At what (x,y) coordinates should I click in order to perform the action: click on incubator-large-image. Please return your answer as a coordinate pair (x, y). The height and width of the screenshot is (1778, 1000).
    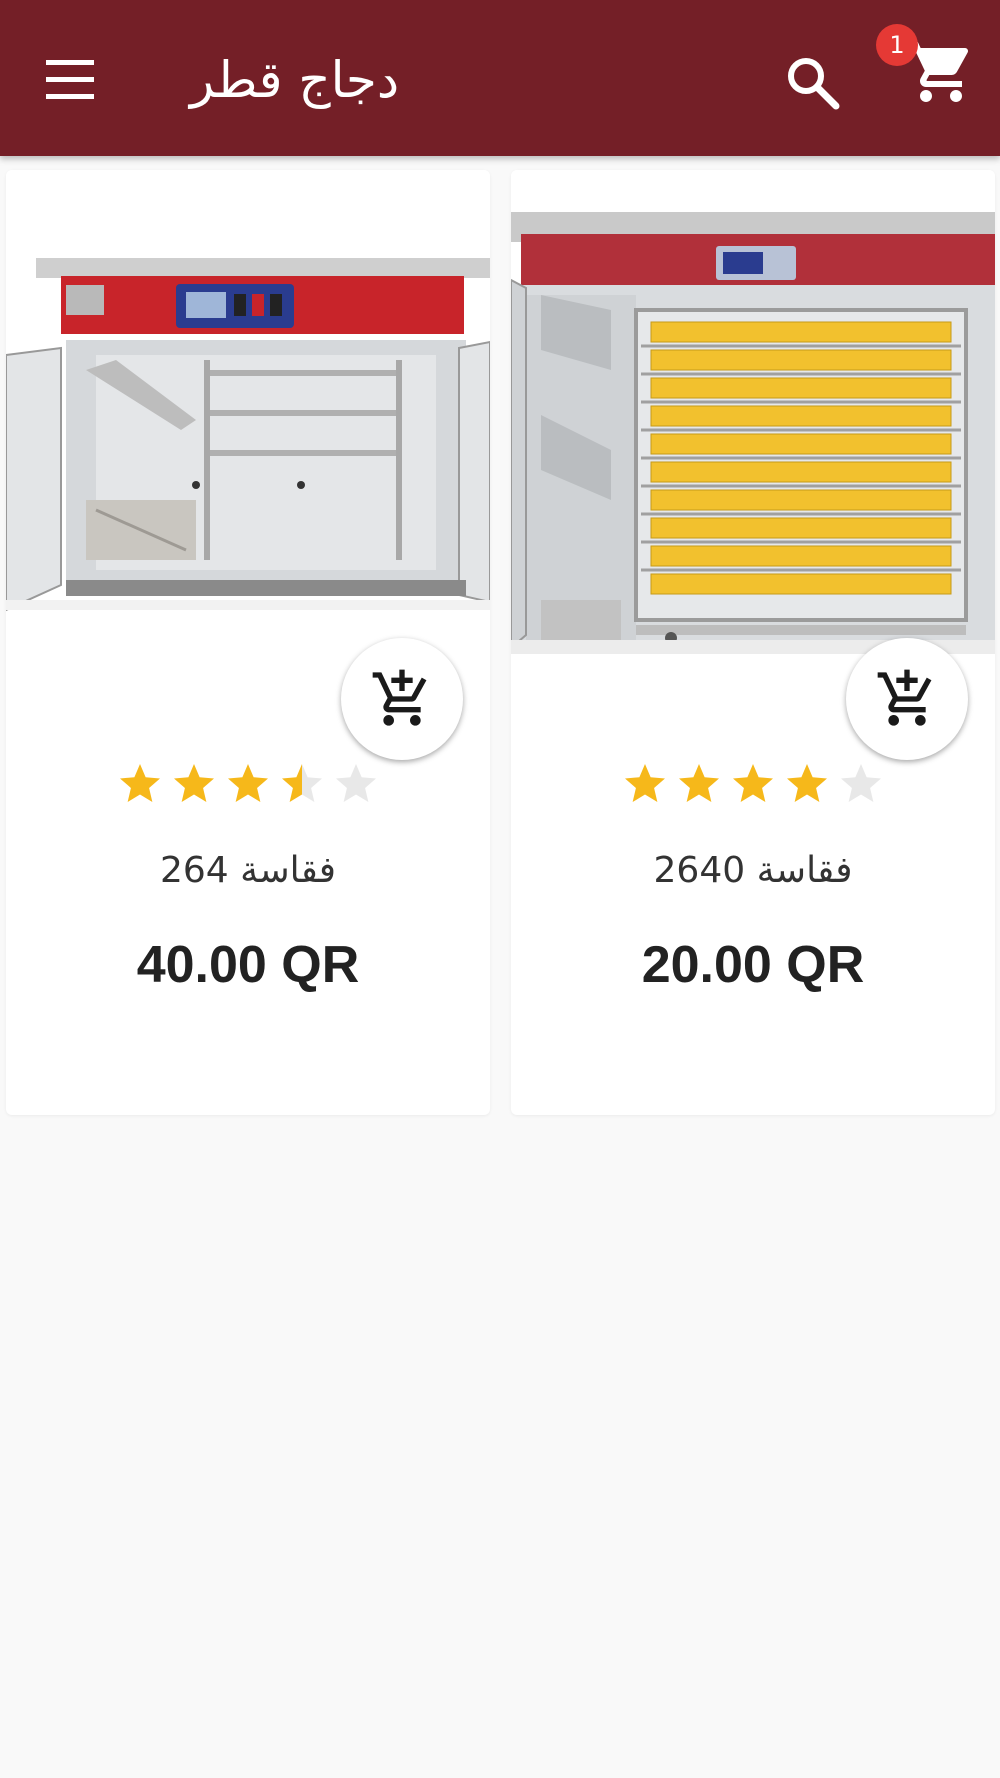
    Looking at the image, I should click on (753, 440).